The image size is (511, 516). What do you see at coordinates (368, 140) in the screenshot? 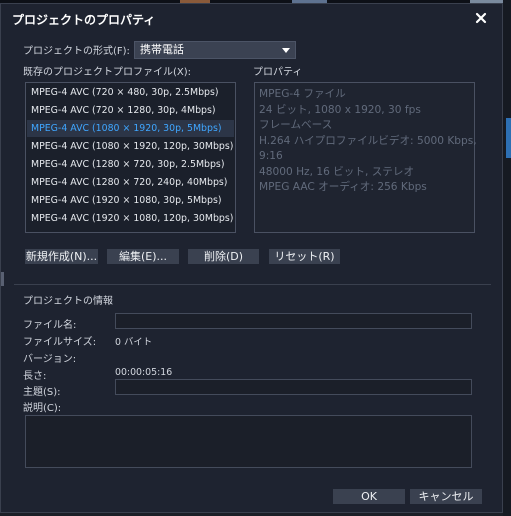
I see `property-line: H.264 ハイプロファイルビデオ: 5000 Kbps,` at bounding box center [368, 140].